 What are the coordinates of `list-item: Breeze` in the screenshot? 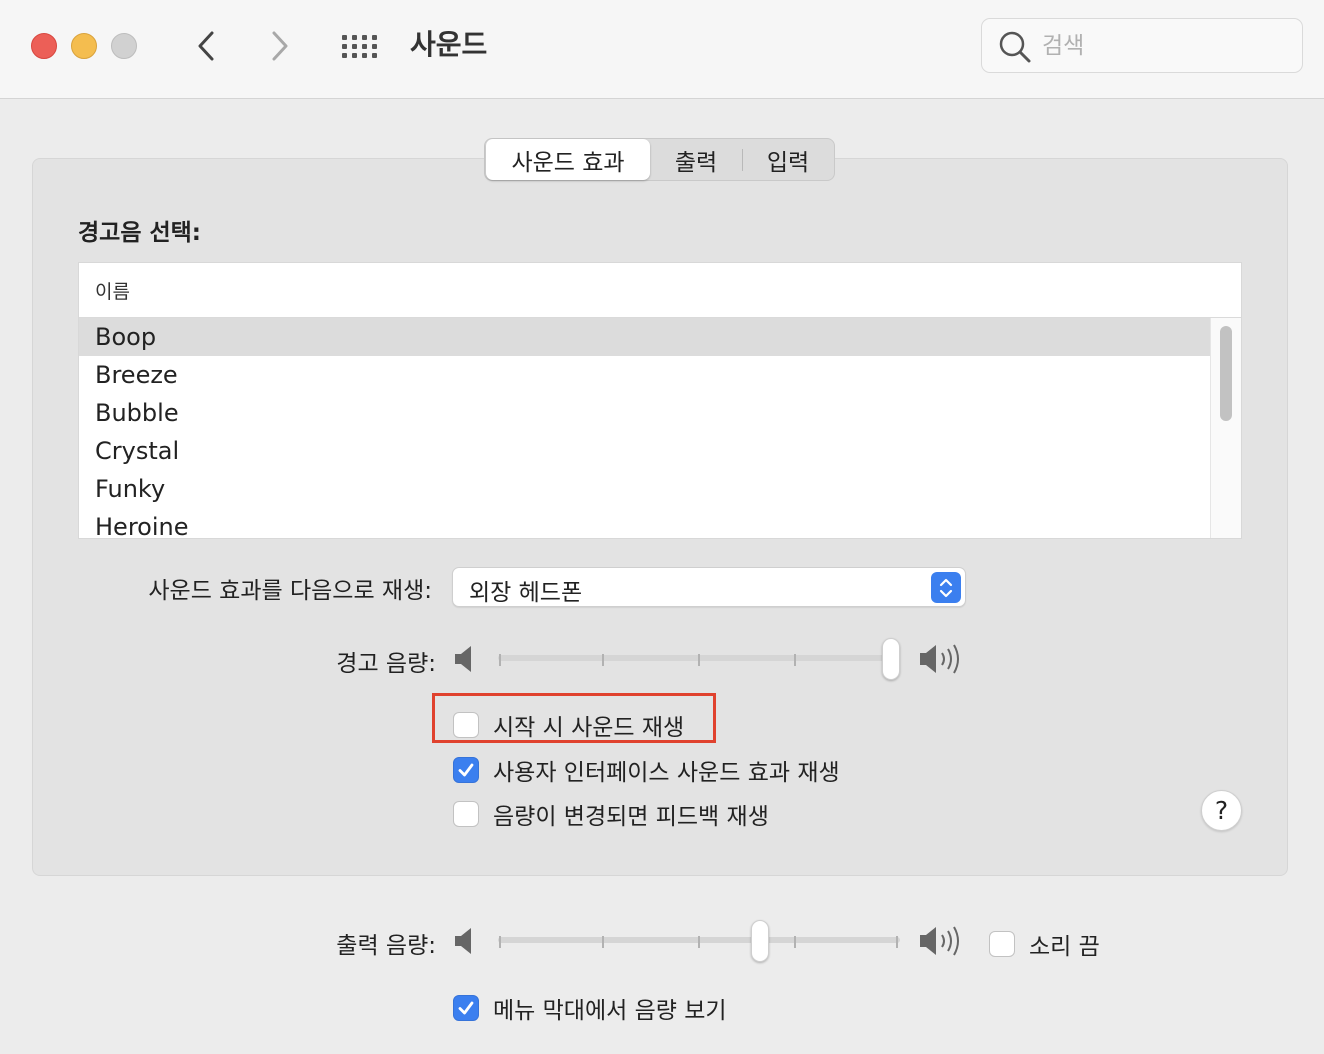 It's located at (645, 375).